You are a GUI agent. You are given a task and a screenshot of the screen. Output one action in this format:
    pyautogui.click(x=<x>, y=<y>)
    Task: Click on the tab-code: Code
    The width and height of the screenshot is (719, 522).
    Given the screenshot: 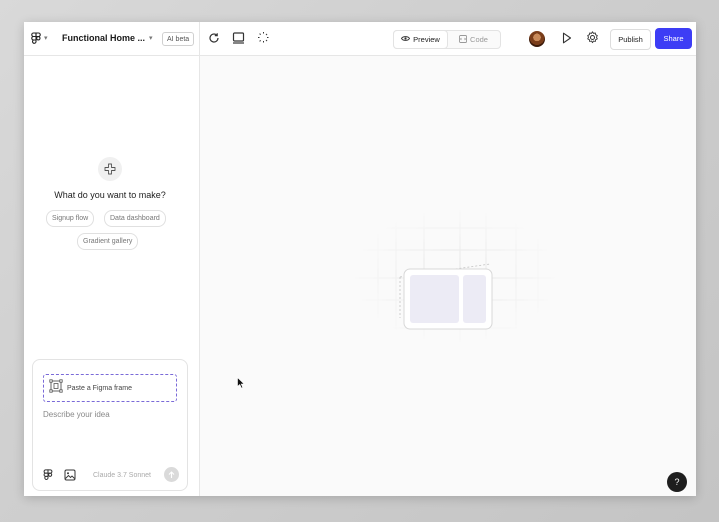 What is the action you would take?
    pyautogui.click(x=473, y=39)
    